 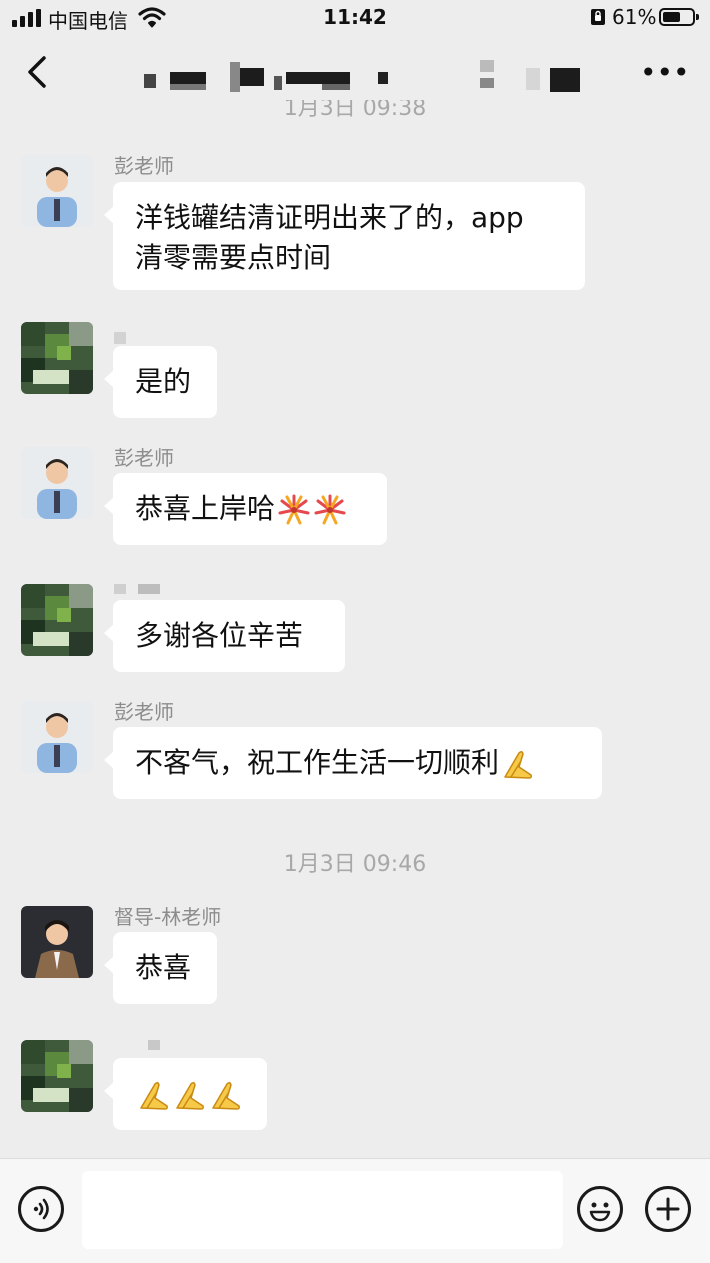 I want to click on message-bubble, so click(x=185, y=1094).